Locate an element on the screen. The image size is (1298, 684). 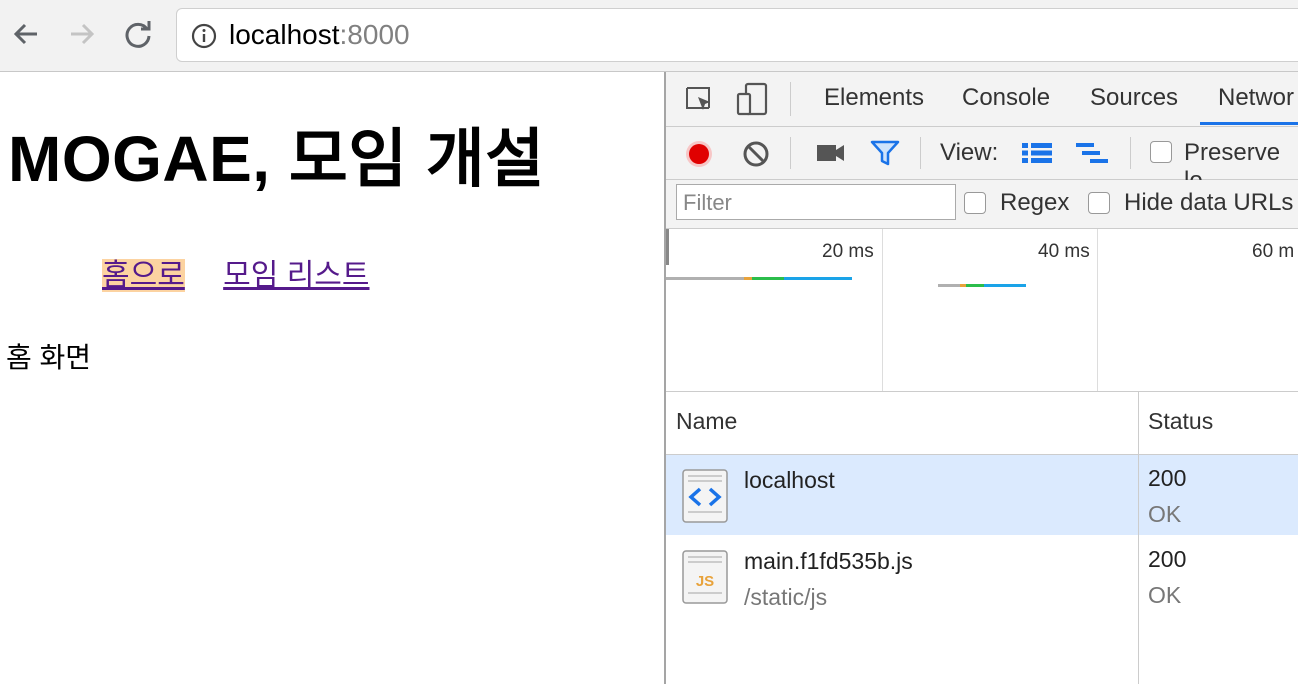
clear-icon is located at coordinates (756, 154).